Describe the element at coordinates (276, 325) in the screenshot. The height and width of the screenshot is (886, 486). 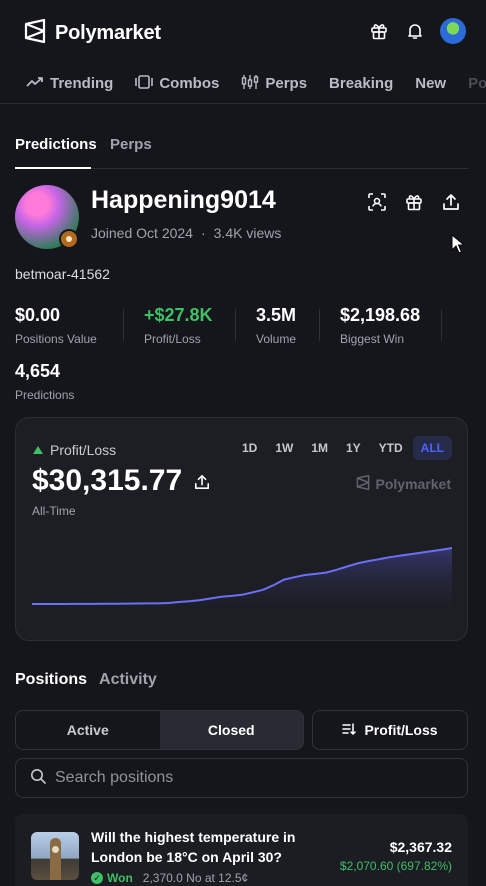
I see `stat-volume: 3.5M Volume` at that location.